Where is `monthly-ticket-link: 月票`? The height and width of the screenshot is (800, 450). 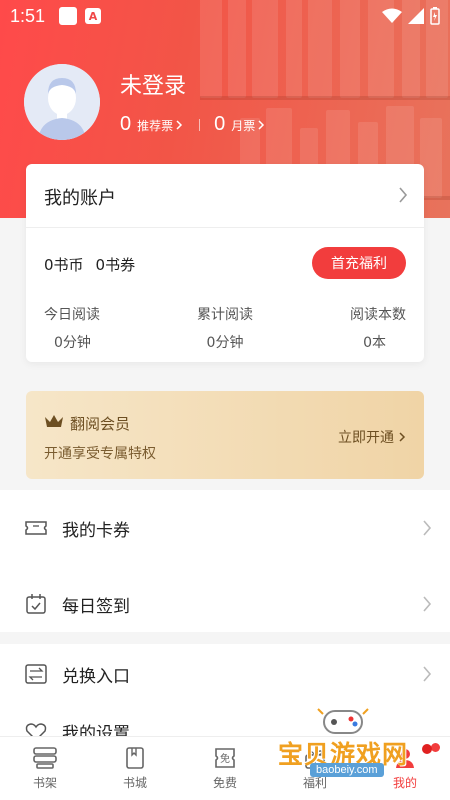
monthly-ticket-link: 月票 is located at coordinates (243, 125).